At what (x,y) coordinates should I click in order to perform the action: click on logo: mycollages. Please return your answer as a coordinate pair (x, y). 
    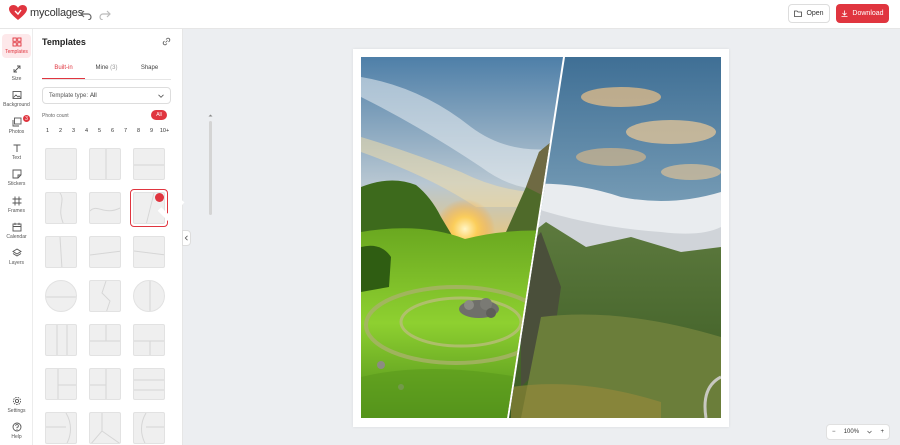
    Looking at the image, I should click on (46, 13).